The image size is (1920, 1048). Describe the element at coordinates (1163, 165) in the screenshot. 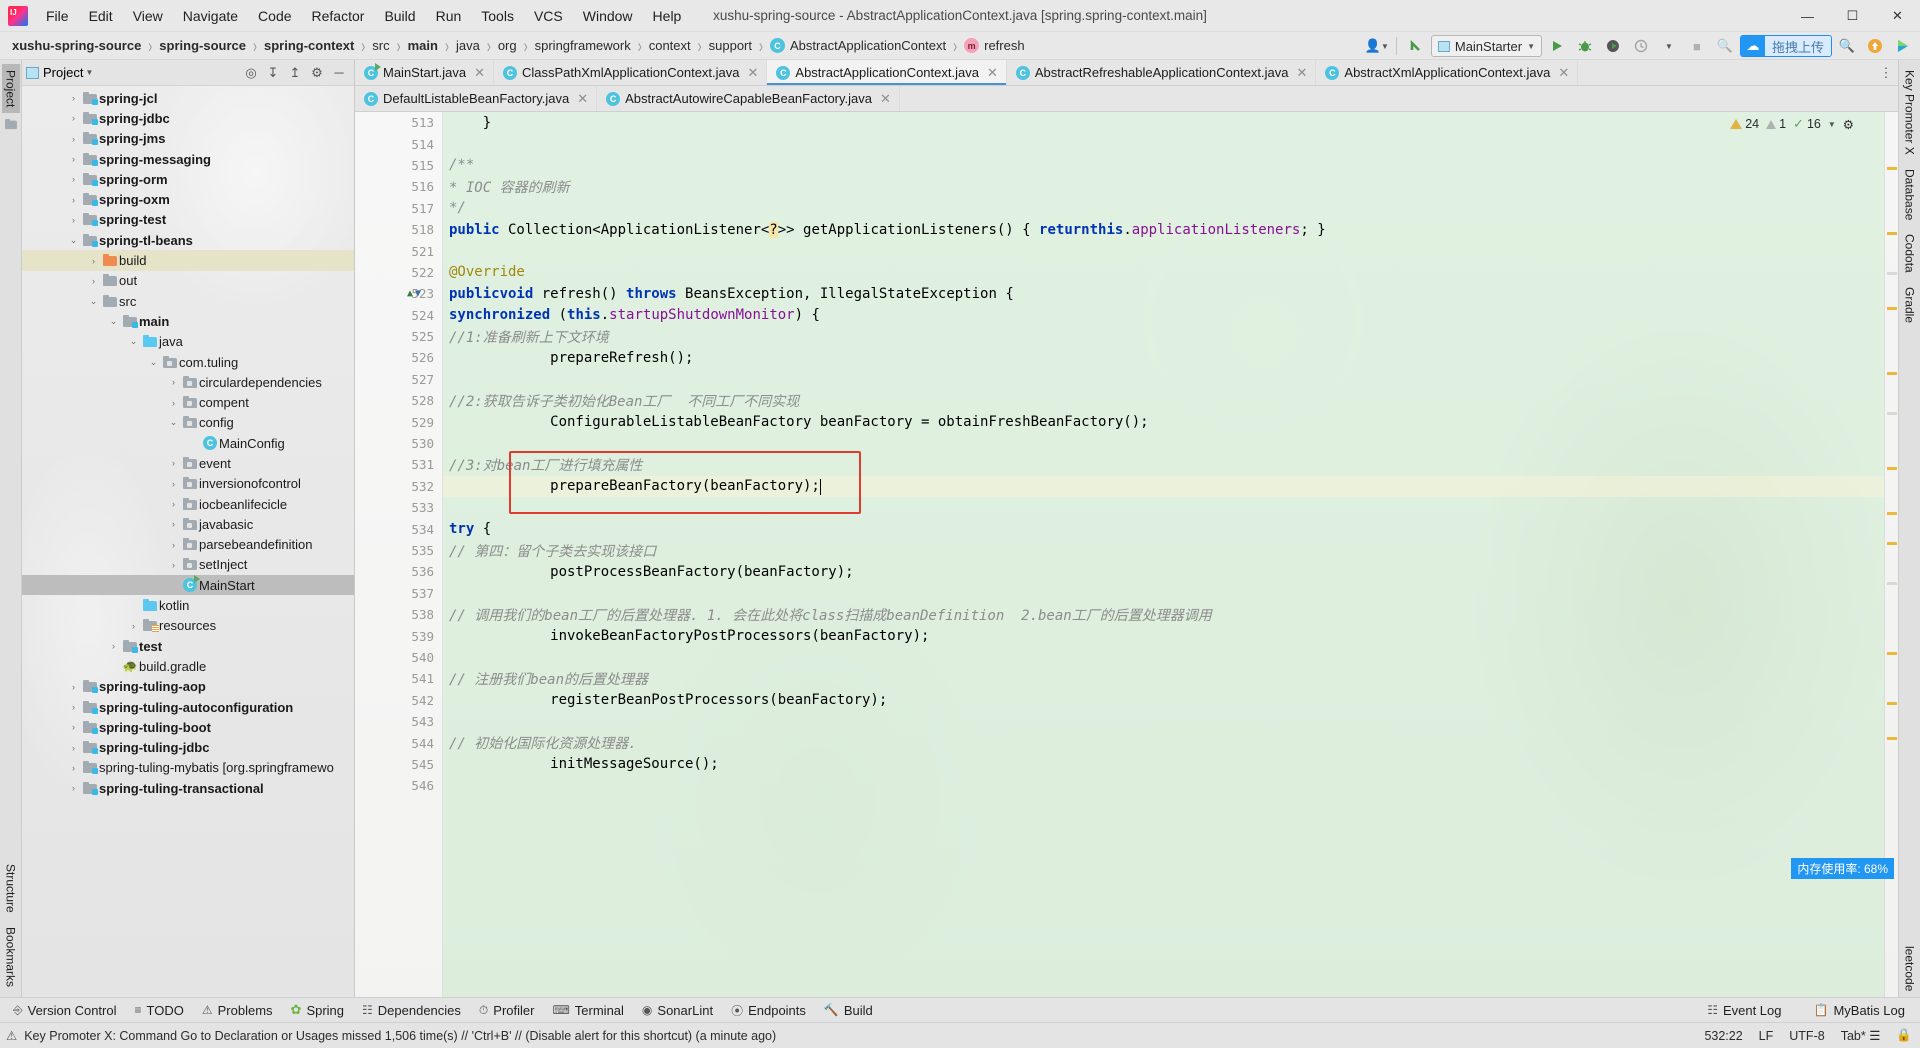

I see `code-line: /**` at that location.